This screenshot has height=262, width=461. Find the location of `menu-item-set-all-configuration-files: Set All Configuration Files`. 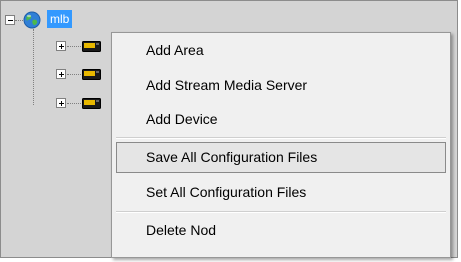

menu-item-set-all-configuration-files: Set All Configuration Files is located at coordinates (281, 192).